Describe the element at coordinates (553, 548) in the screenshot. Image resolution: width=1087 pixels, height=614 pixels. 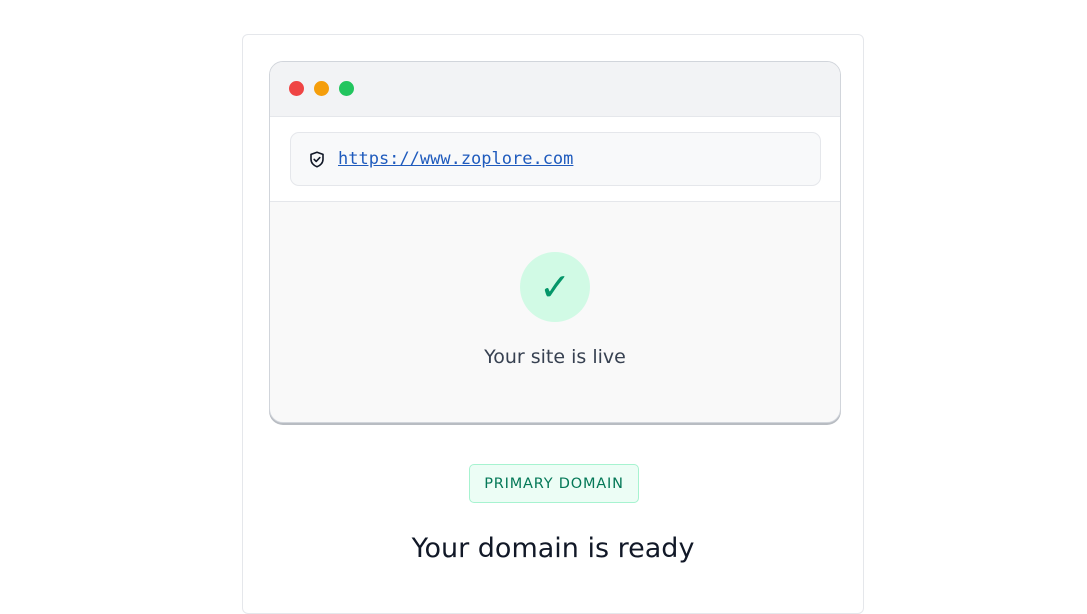
I see `page-title: Your domain is ready` at that location.